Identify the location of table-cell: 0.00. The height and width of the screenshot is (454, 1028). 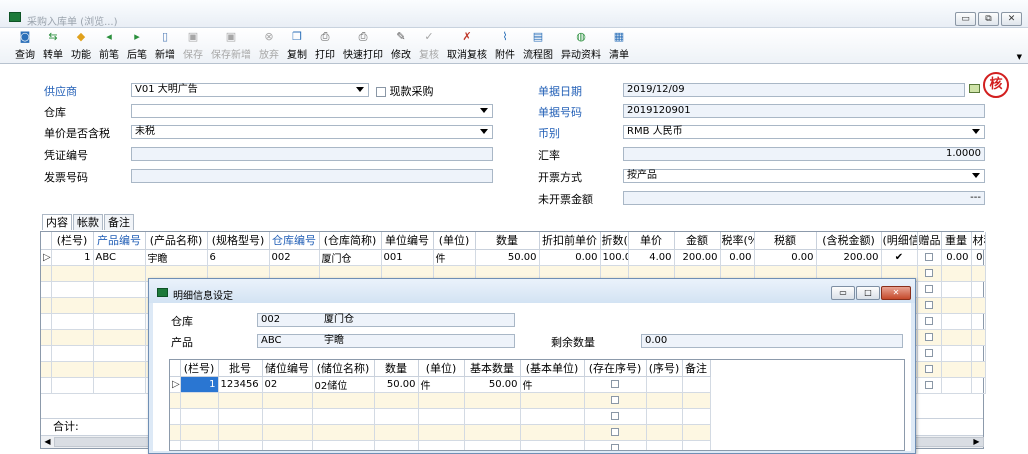
(956, 257).